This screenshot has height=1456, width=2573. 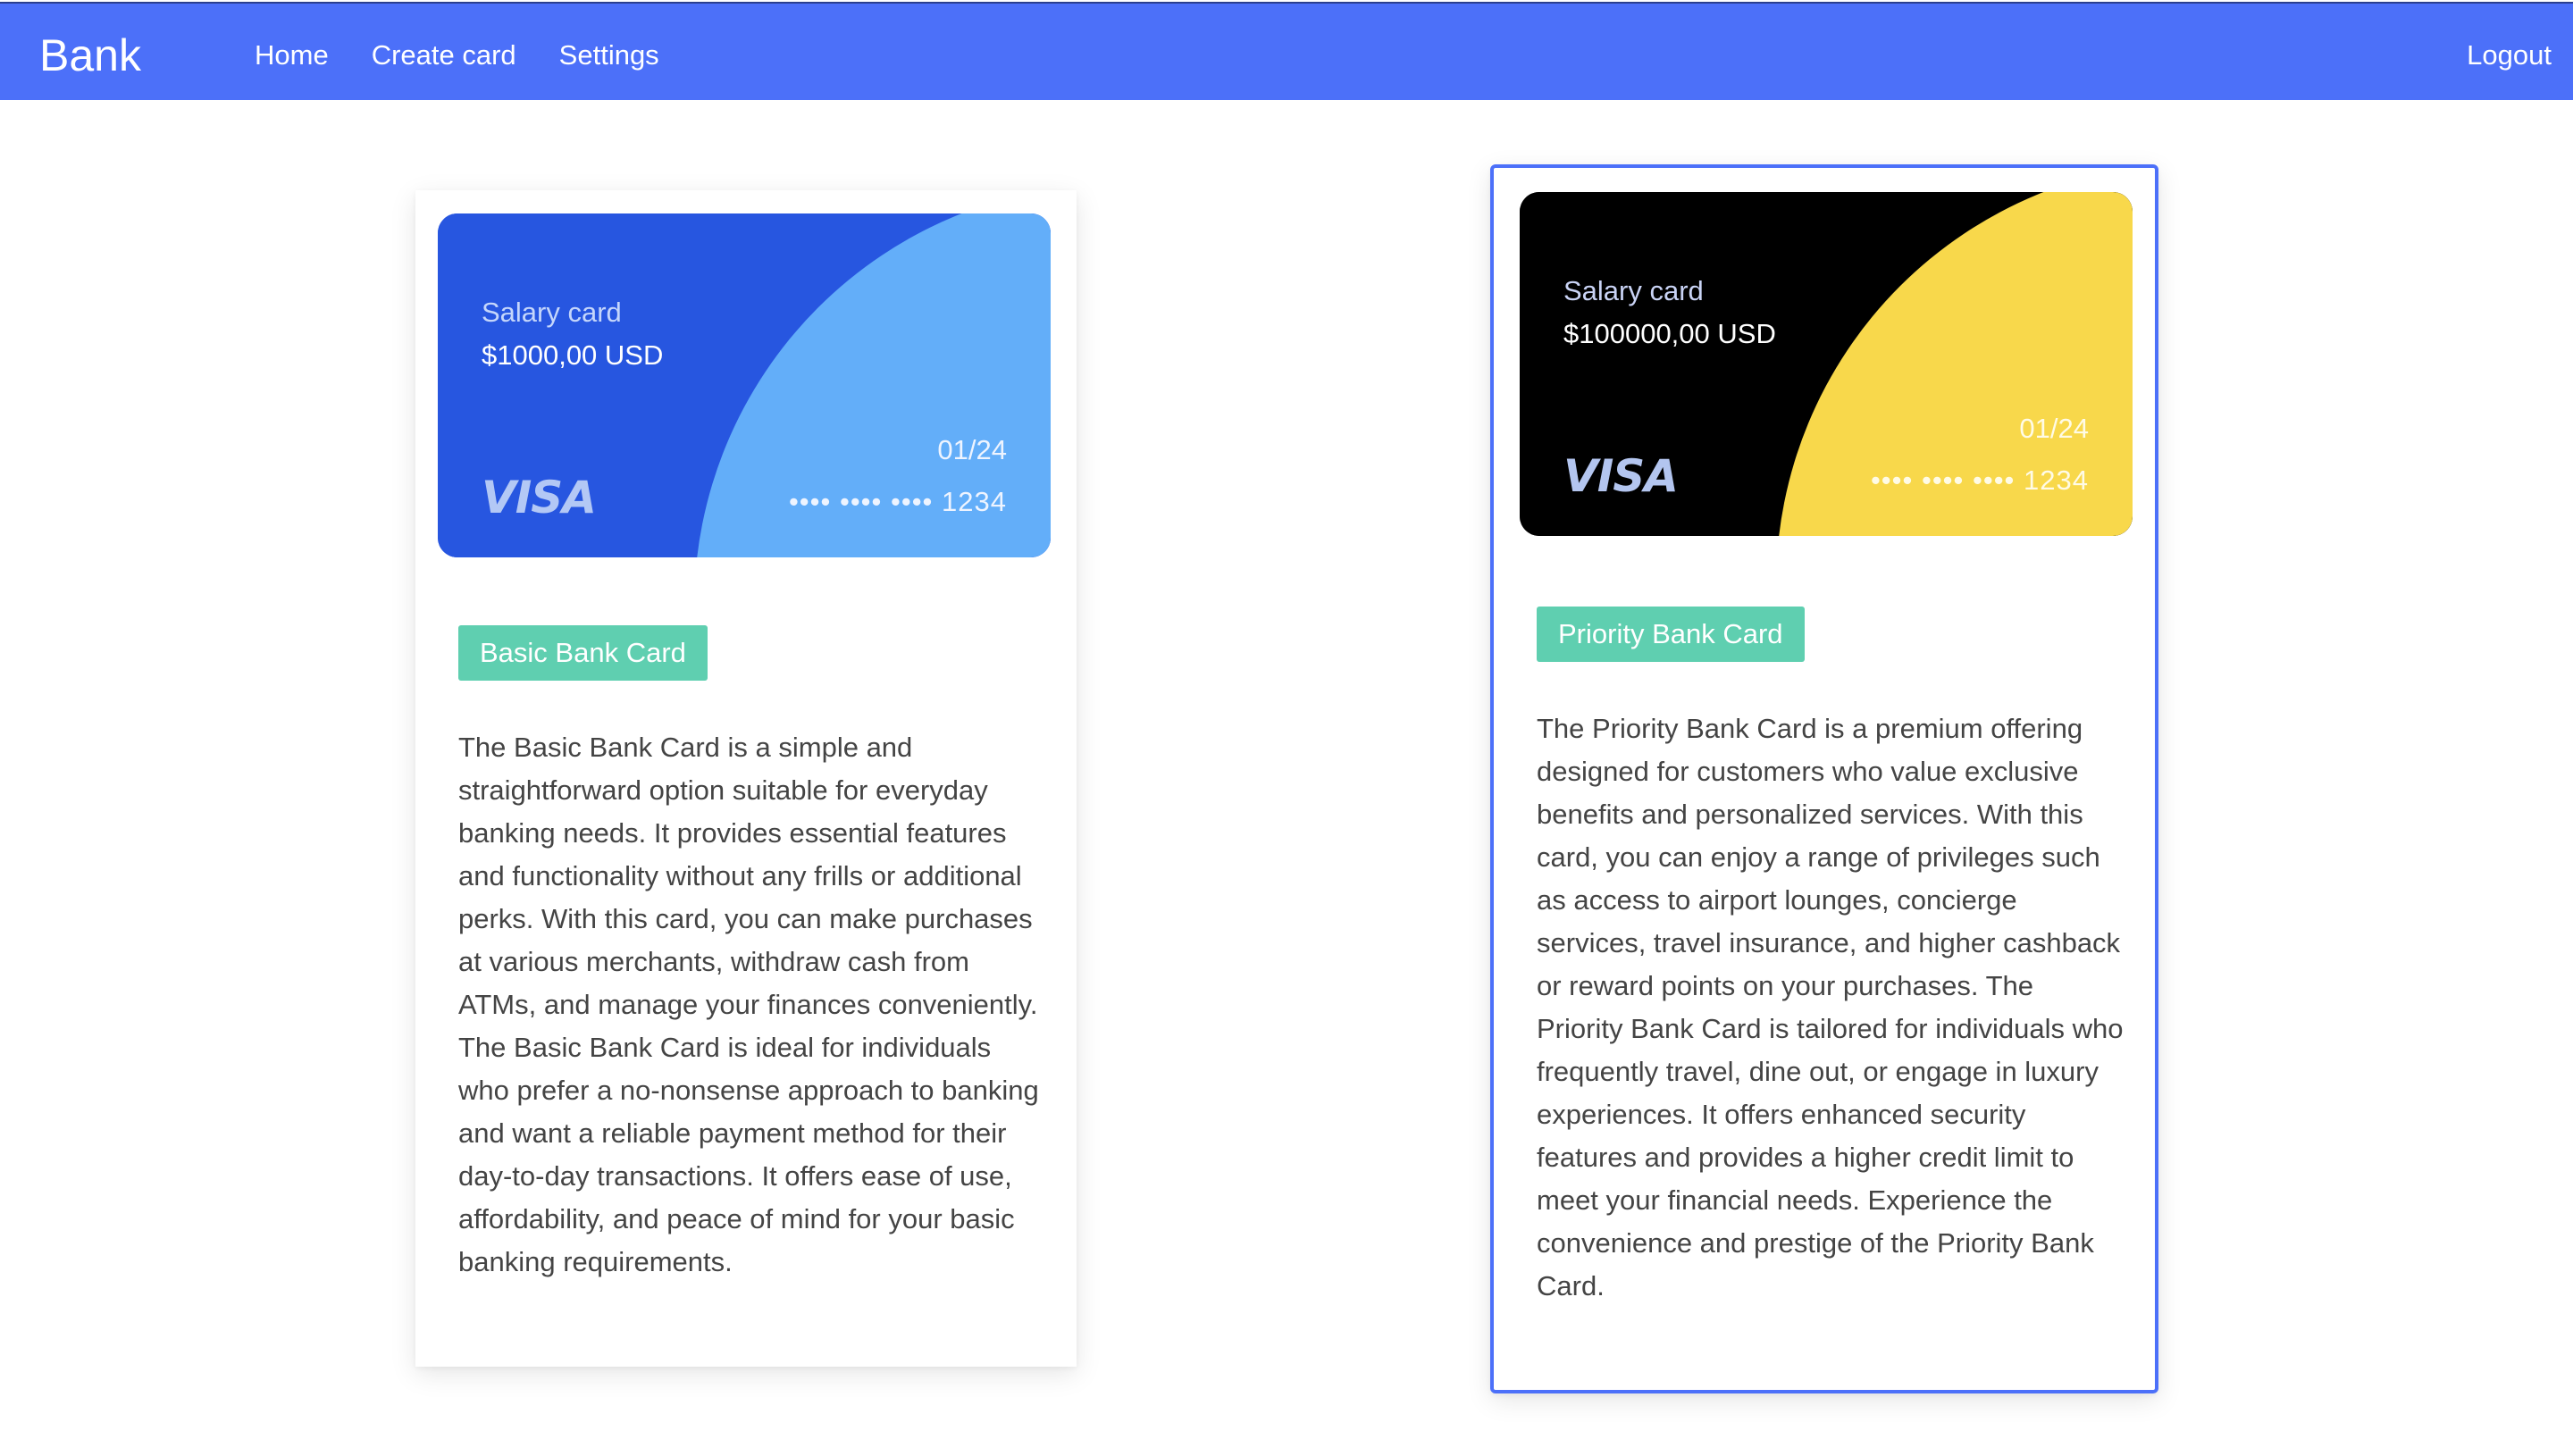 I want to click on card-type-badge: Priority Bank Card, so click(x=1671, y=634).